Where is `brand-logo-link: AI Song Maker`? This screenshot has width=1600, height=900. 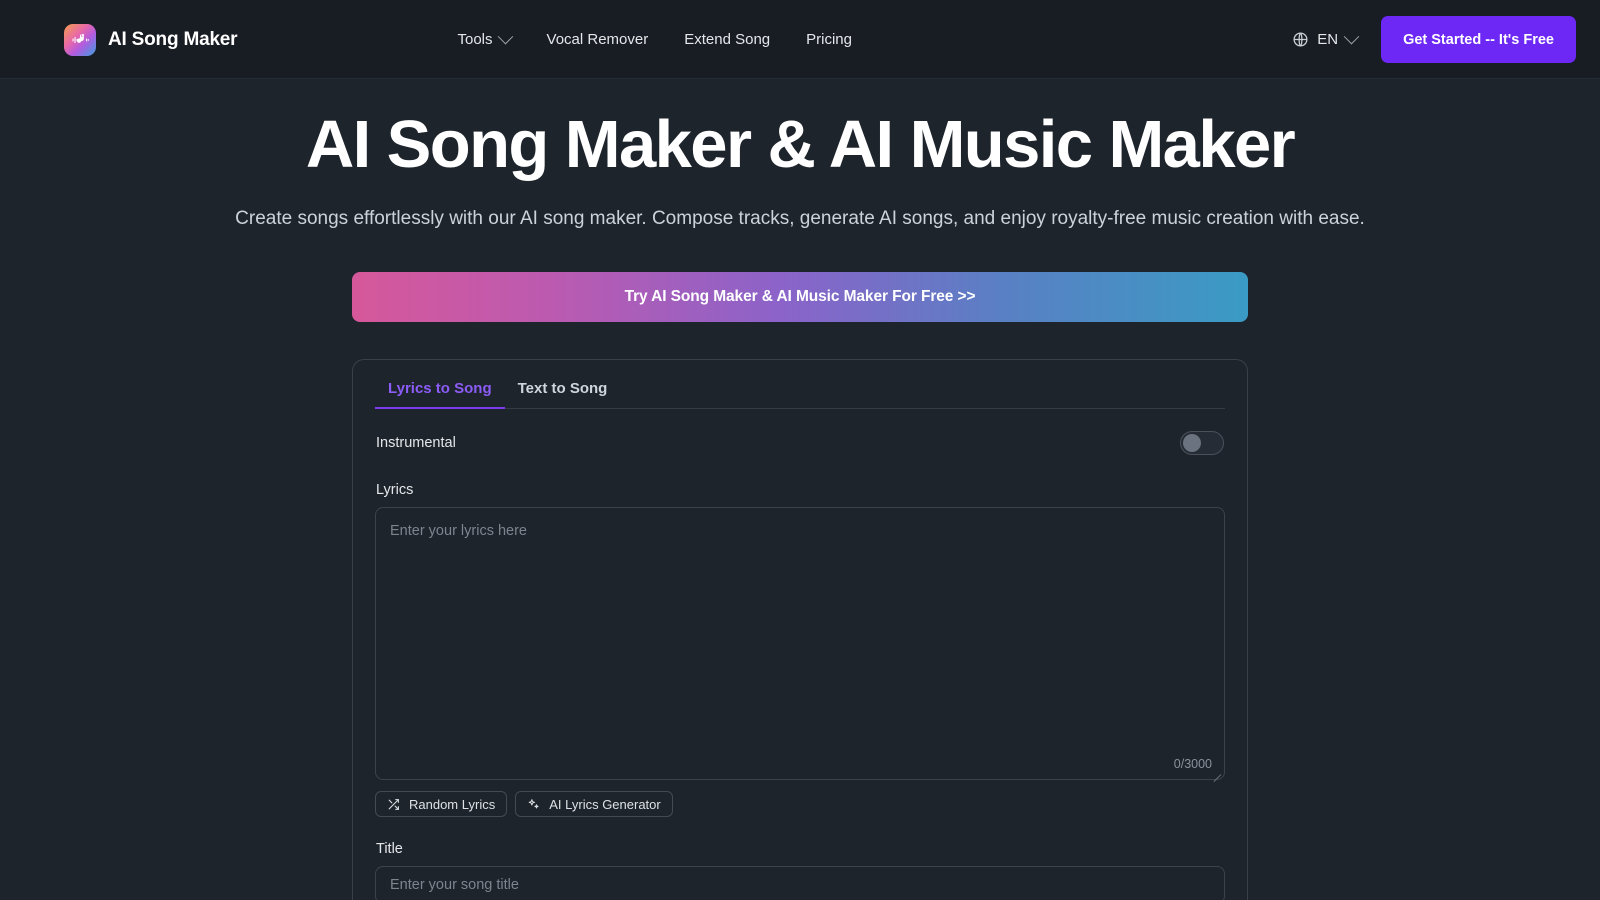
brand-logo-link: AI Song Maker is located at coordinates (151, 39).